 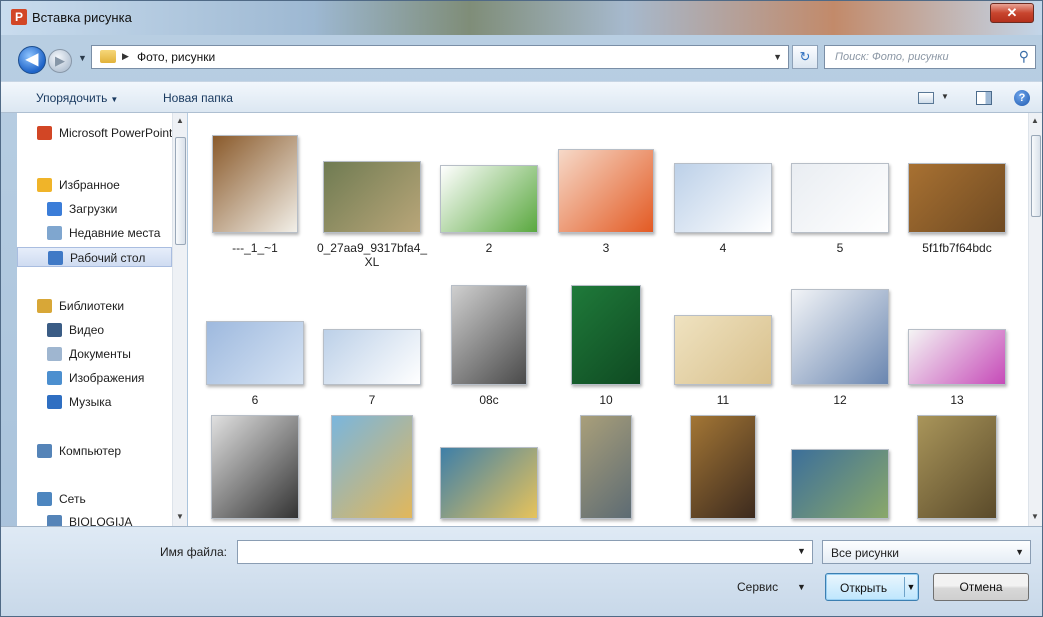 What do you see at coordinates (723, 350) in the screenshot?
I see `parchment-scroll-thumbnail` at bounding box center [723, 350].